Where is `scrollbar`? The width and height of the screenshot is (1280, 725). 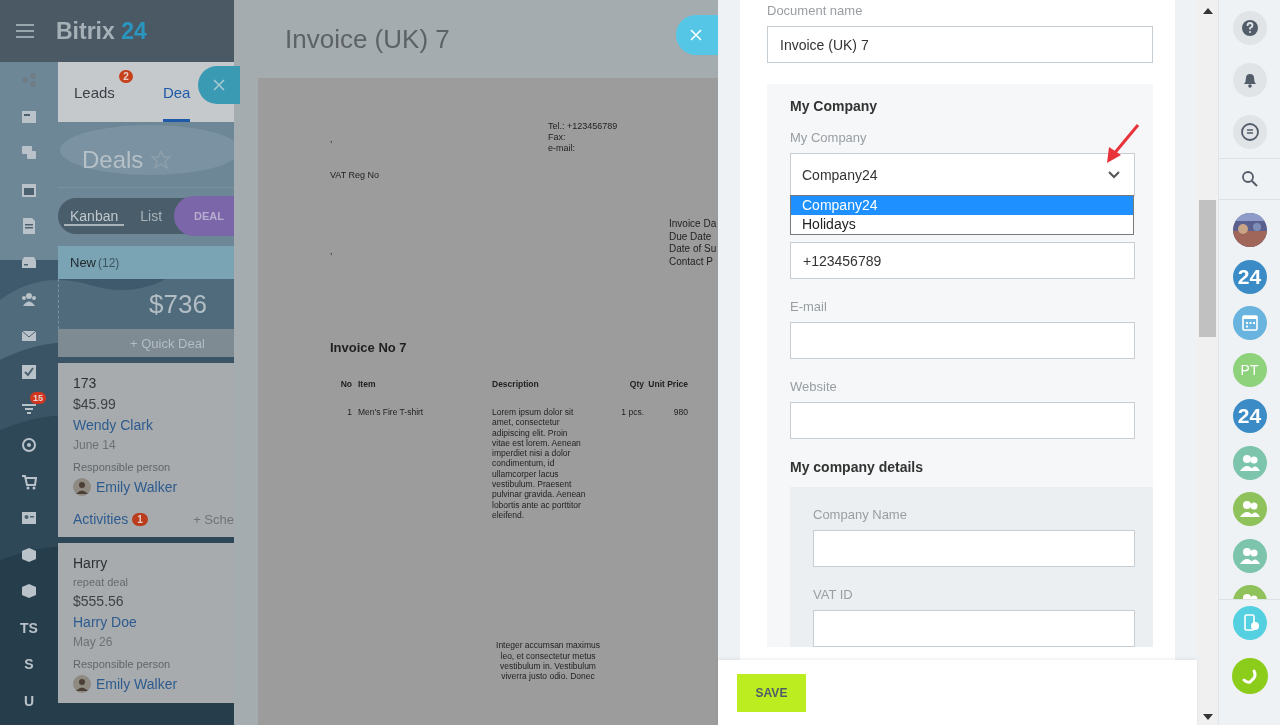 scrollbar is located at coordinates (1207, 362).